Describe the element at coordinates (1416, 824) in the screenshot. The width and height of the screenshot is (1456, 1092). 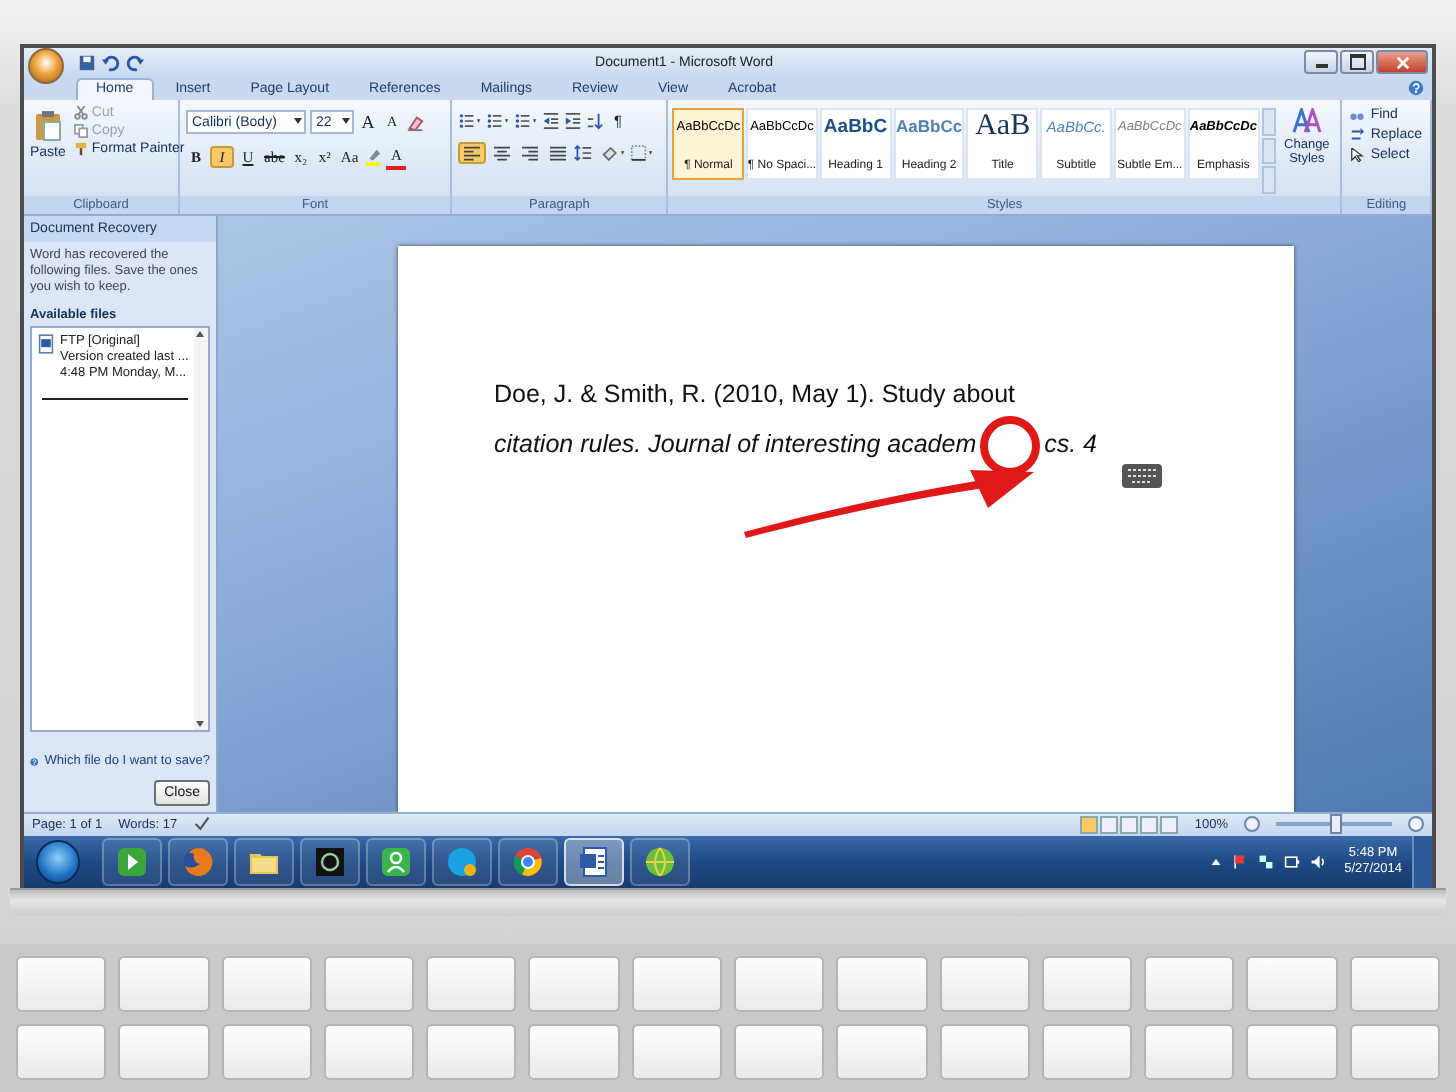
I see `zoom-in-button` at that location.